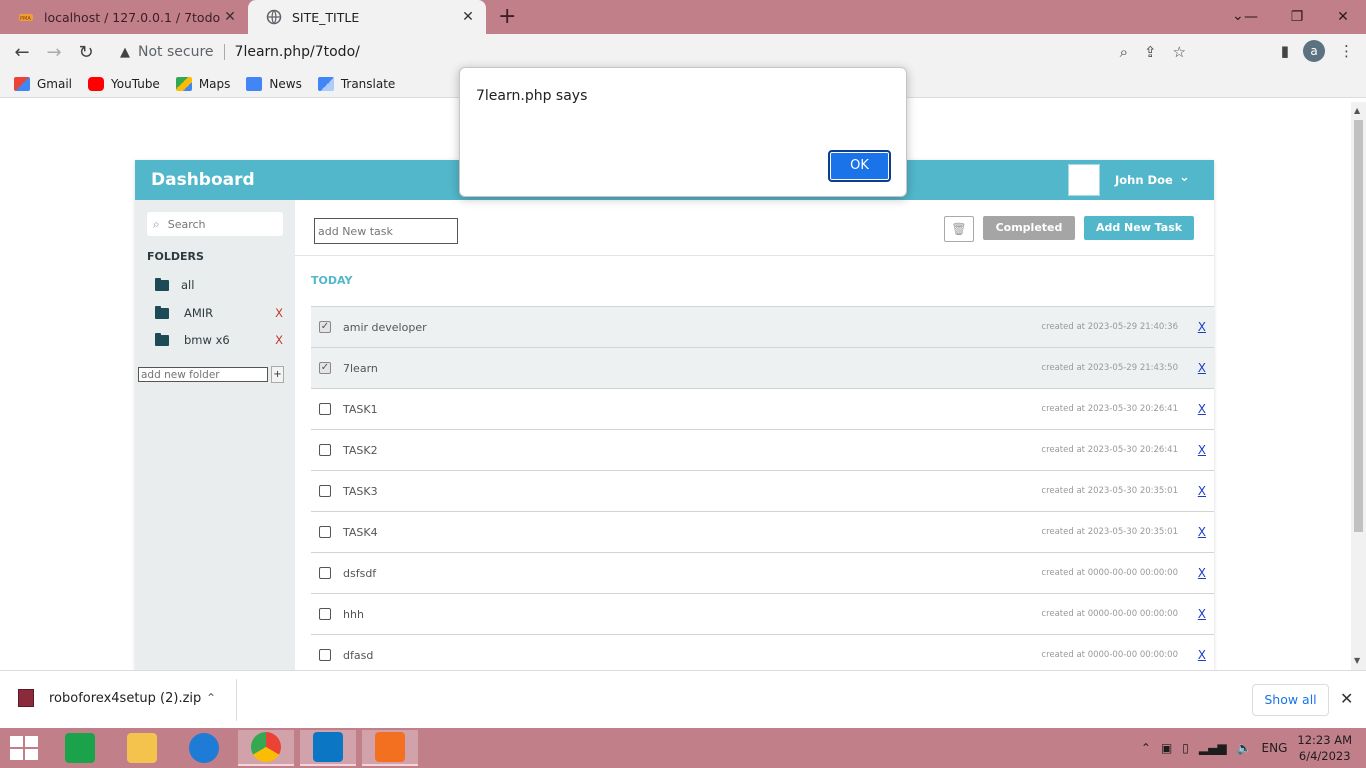  Describe the element at coordinates (1244, 748) in the screenshot. I see `volume-icon: 🔈` at that location.